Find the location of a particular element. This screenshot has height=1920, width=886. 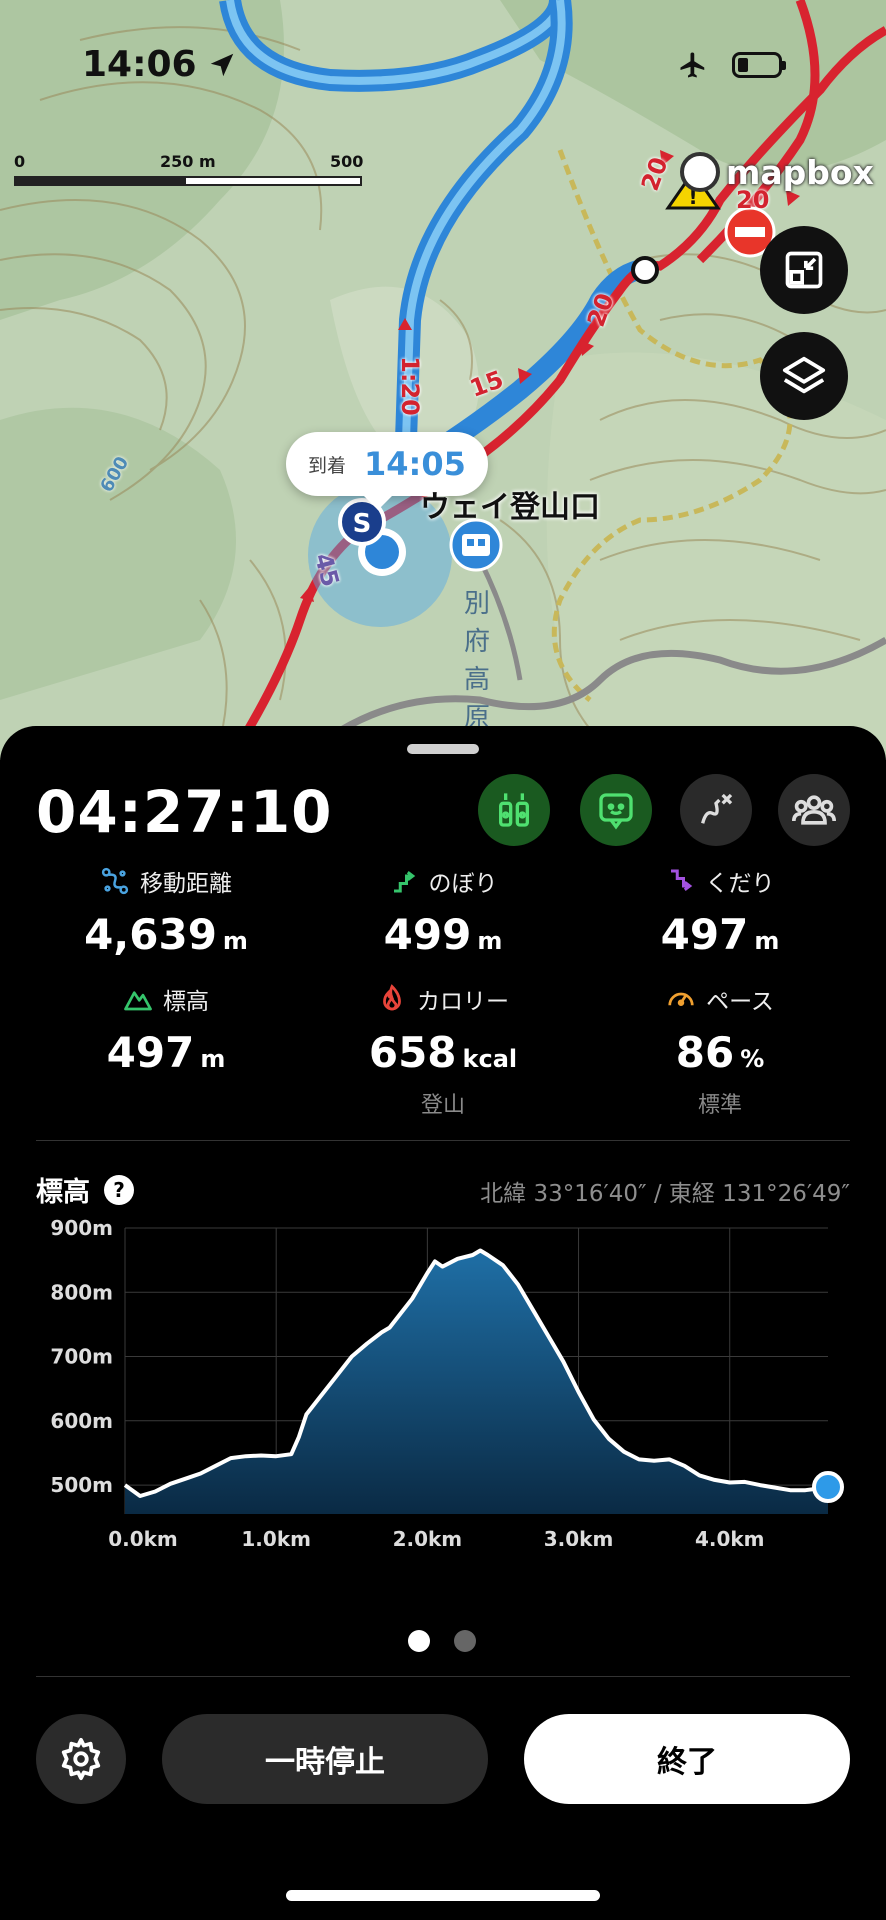

stat-pace: ペース 86% 標準 is located at coordinates (720, 1050).